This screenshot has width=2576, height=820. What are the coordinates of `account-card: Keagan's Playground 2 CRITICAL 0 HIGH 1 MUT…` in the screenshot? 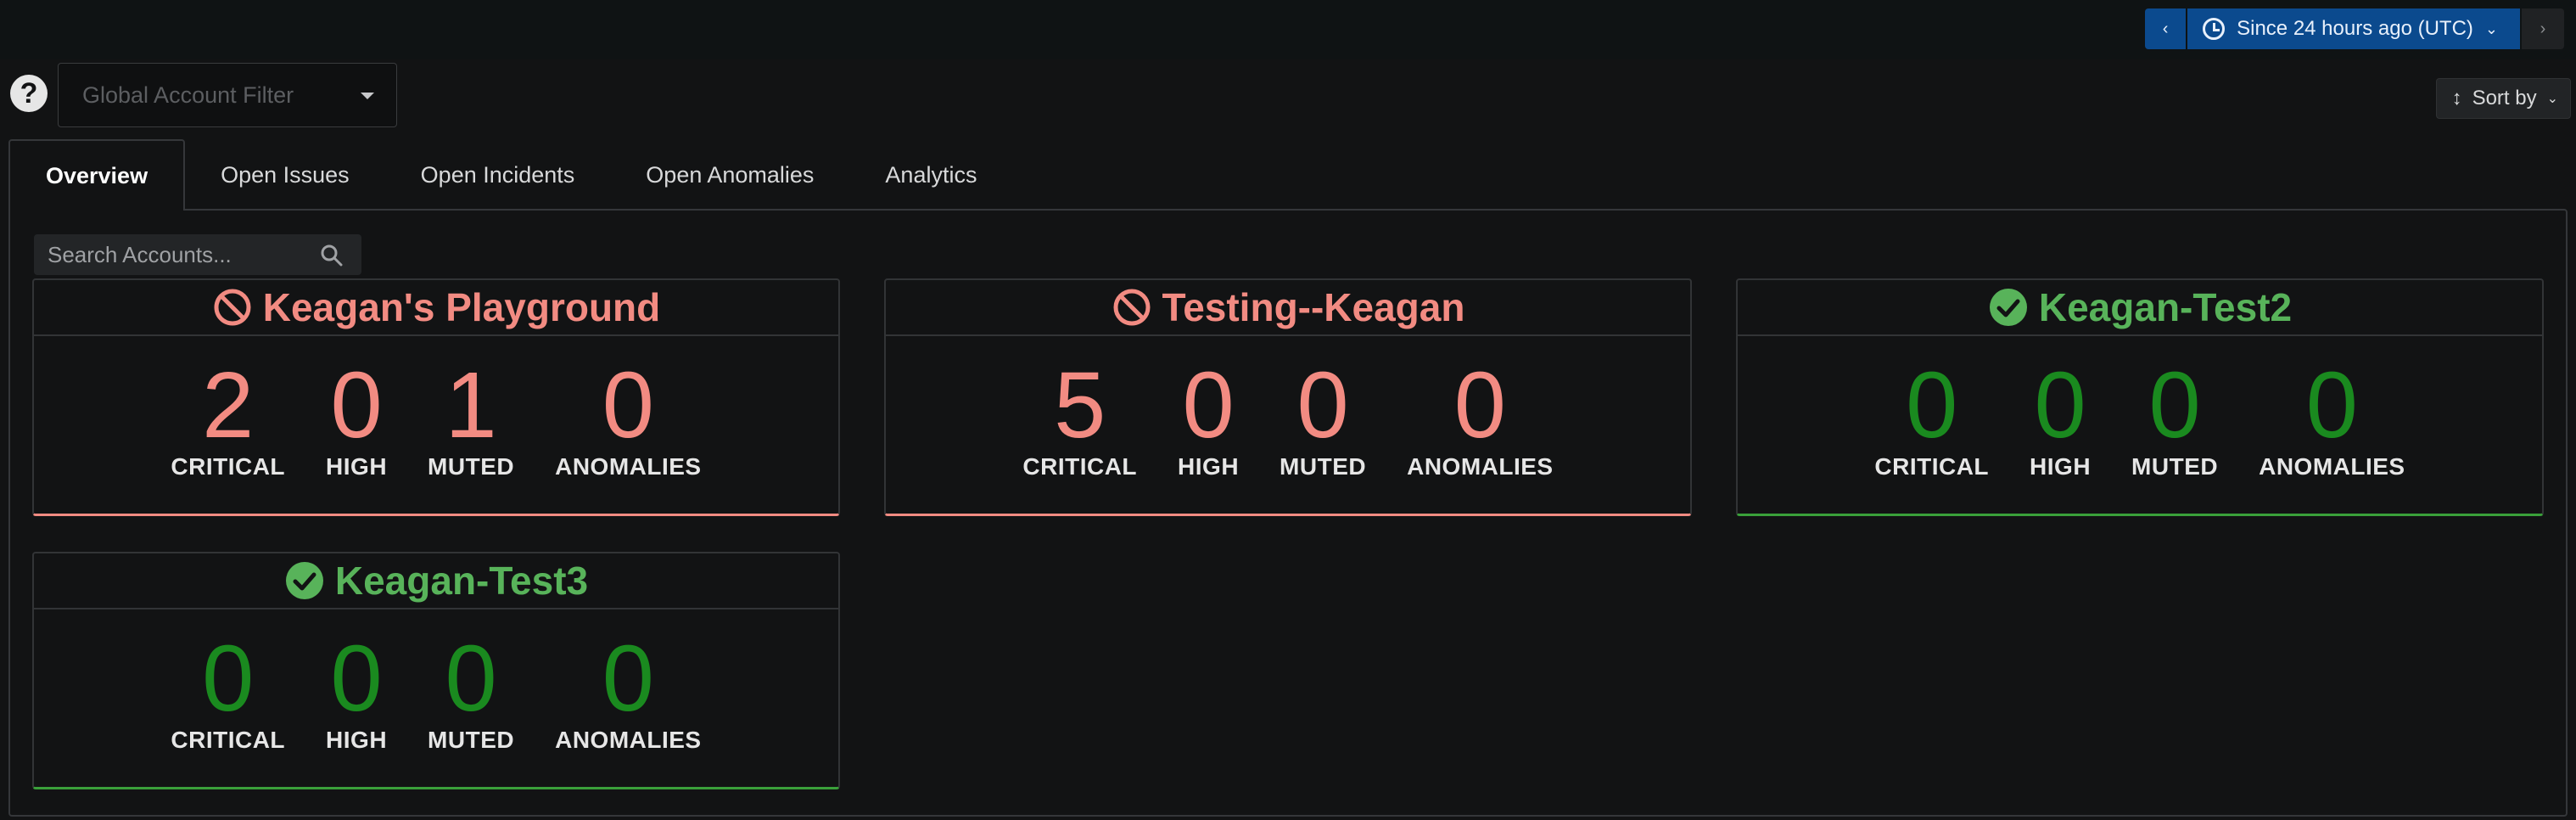 It's located at (436, 397).